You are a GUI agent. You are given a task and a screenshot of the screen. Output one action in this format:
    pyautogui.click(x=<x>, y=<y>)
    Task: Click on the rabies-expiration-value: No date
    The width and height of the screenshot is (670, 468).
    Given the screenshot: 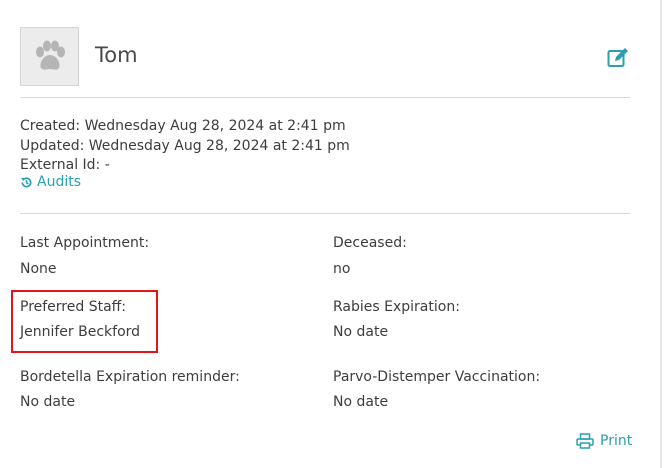 What is the action you would take?
    pyautogui.click(x=361, y=332)
    